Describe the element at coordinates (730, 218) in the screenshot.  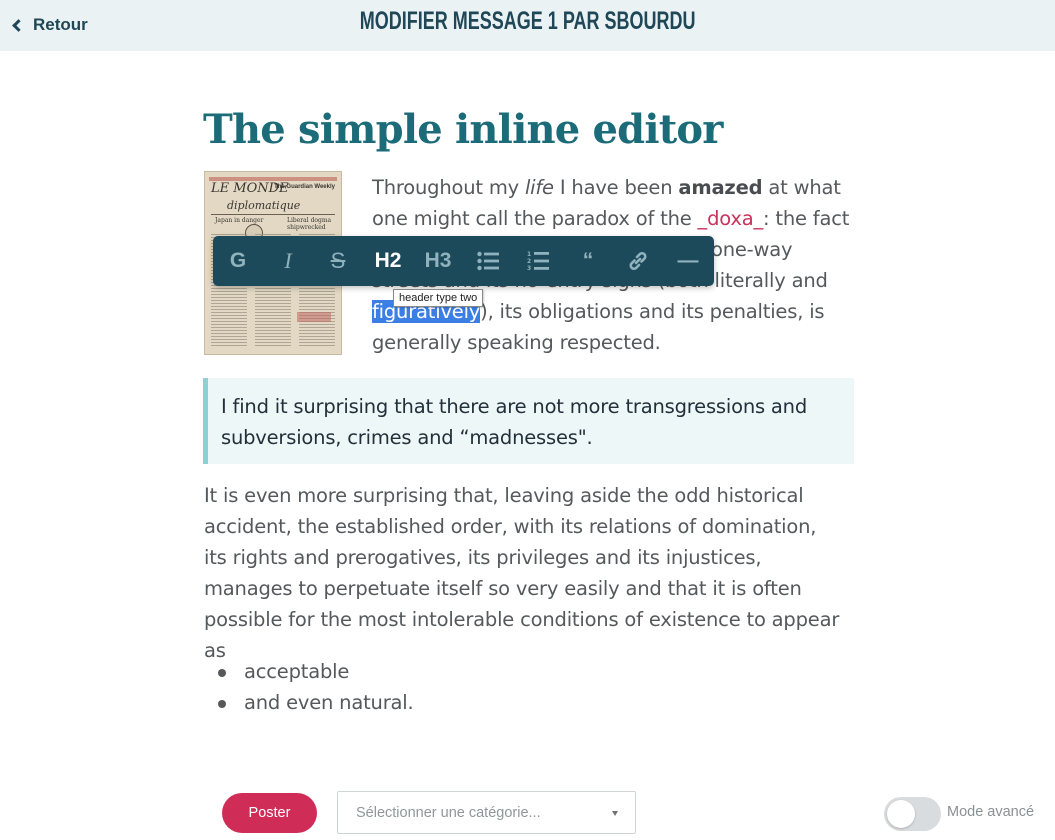
I see `inline-code: _doxa_` at that location.